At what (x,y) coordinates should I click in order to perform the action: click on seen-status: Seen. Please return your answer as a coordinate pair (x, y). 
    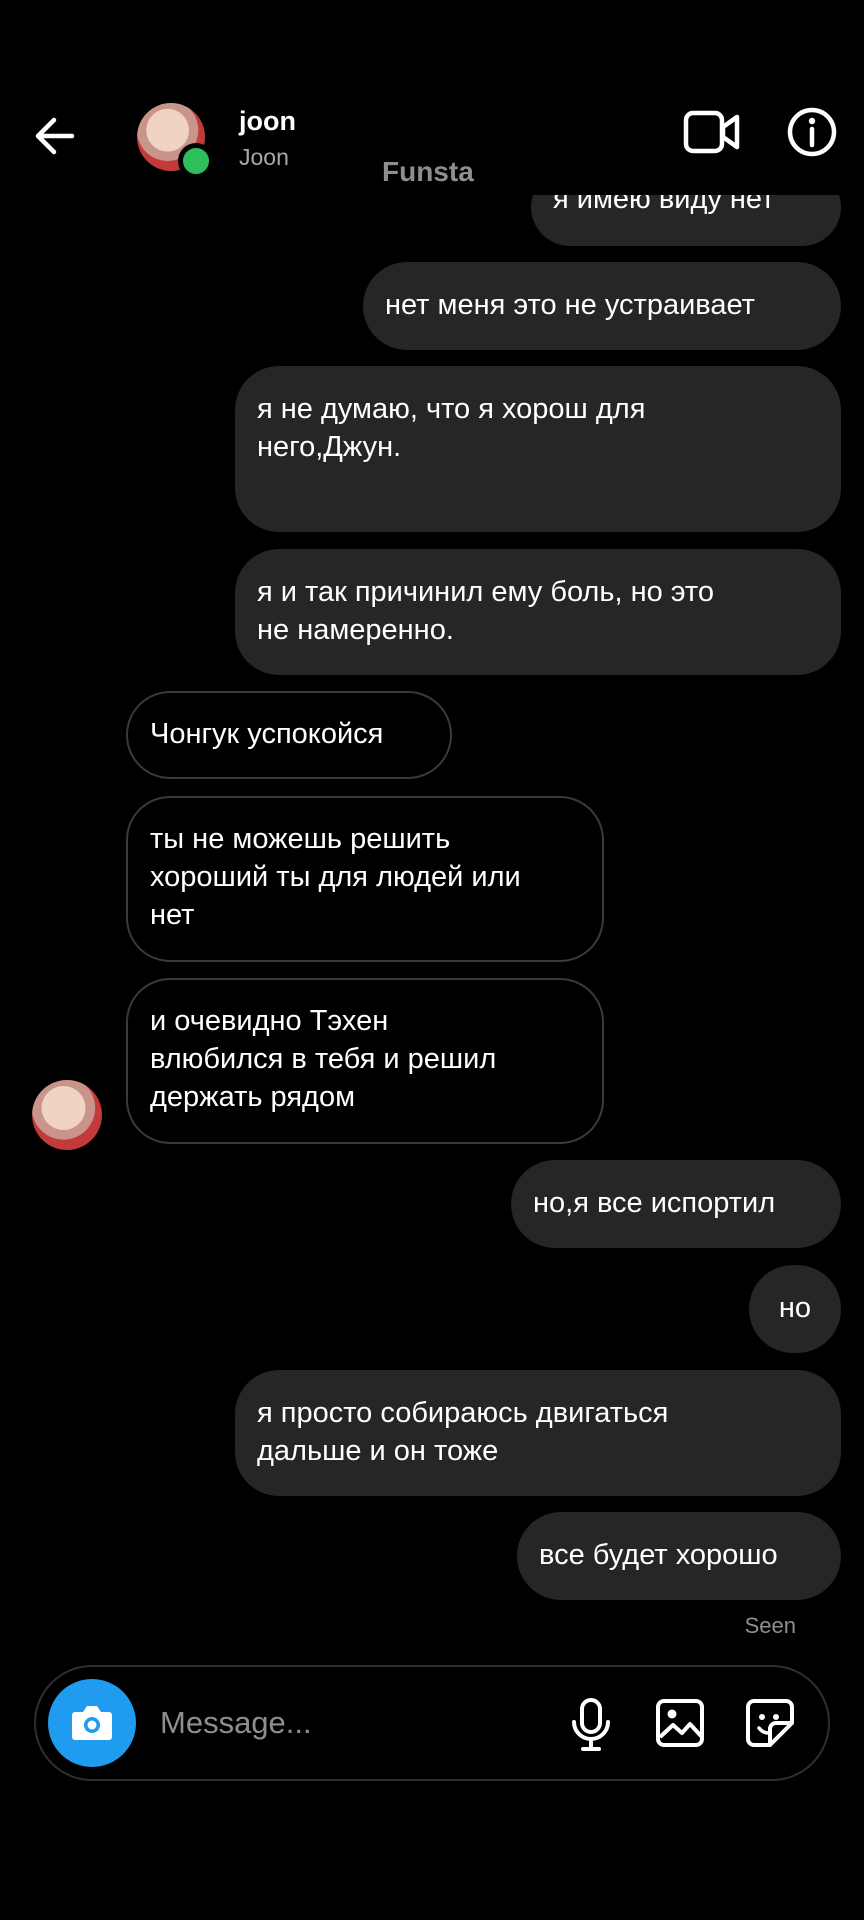
    Looking at the image, I should click on (770, 1625).